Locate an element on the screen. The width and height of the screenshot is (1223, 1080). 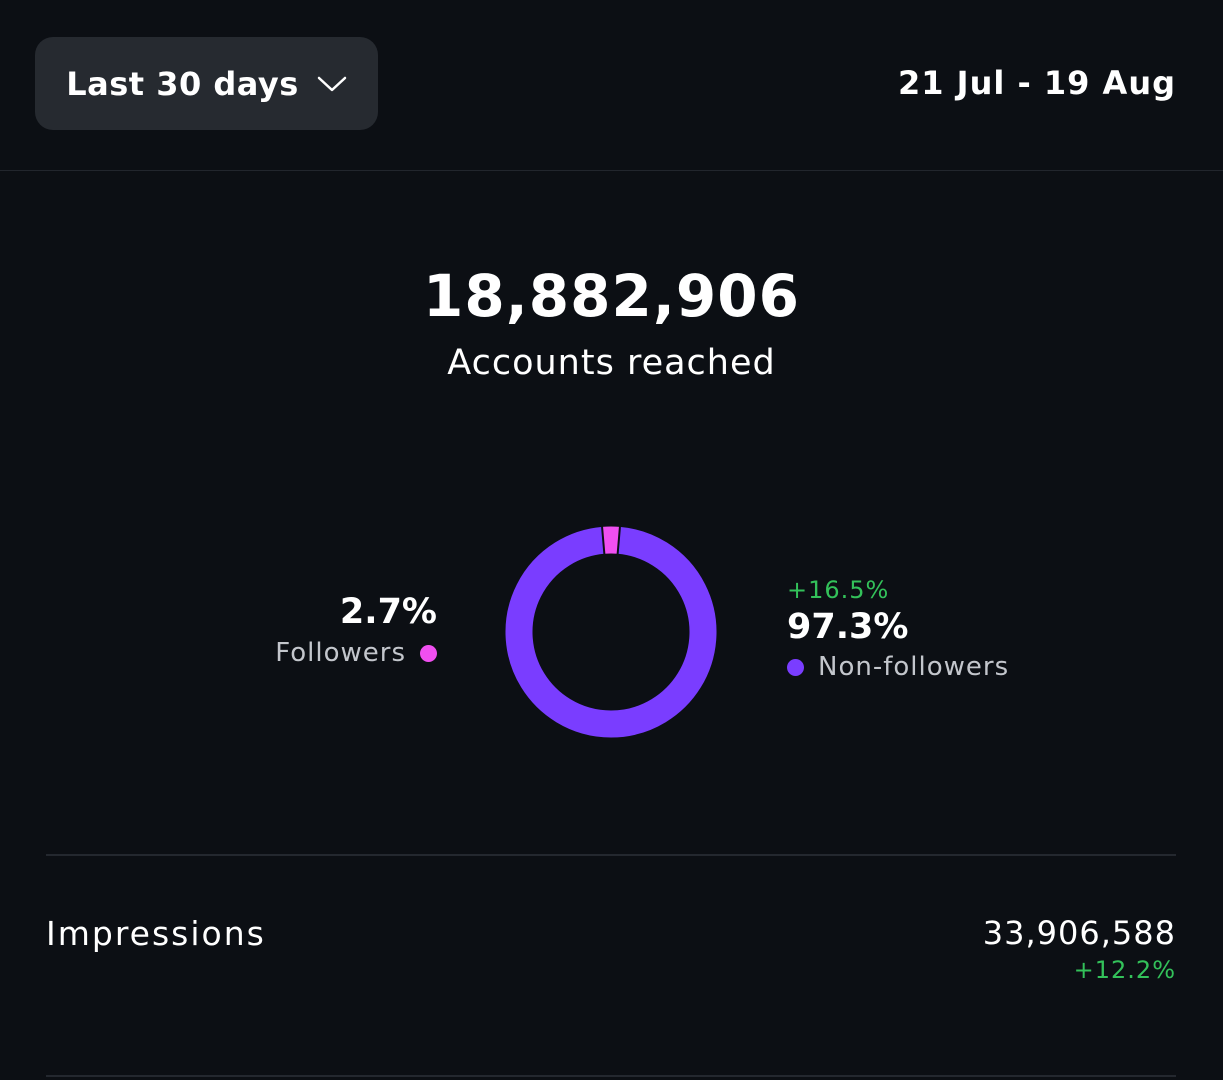
date-range-dropdown-label: Last 30 days is located at coordinates (182, 83).